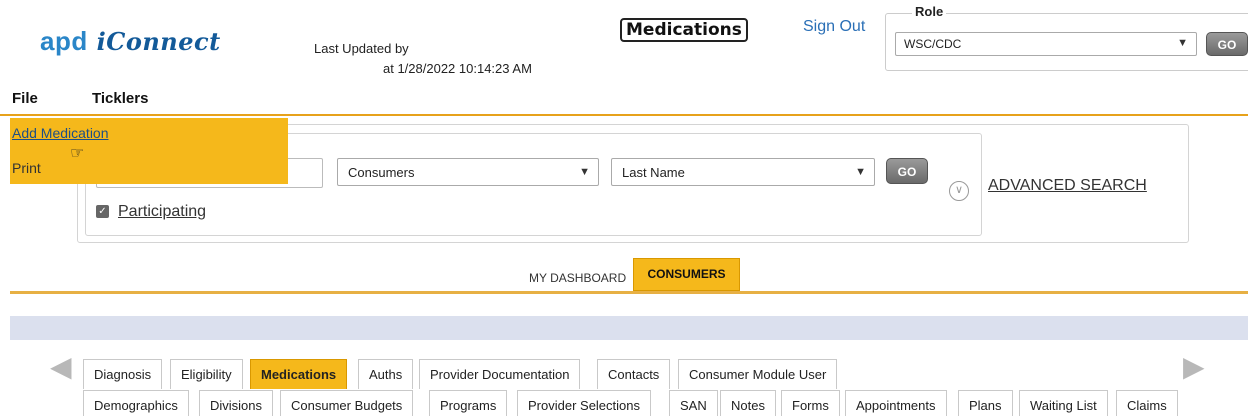  Describe the element at coordinates (347, 403) in the screenshot. I see `tab-consumer-budgets: Consumer Budgets` at that location.